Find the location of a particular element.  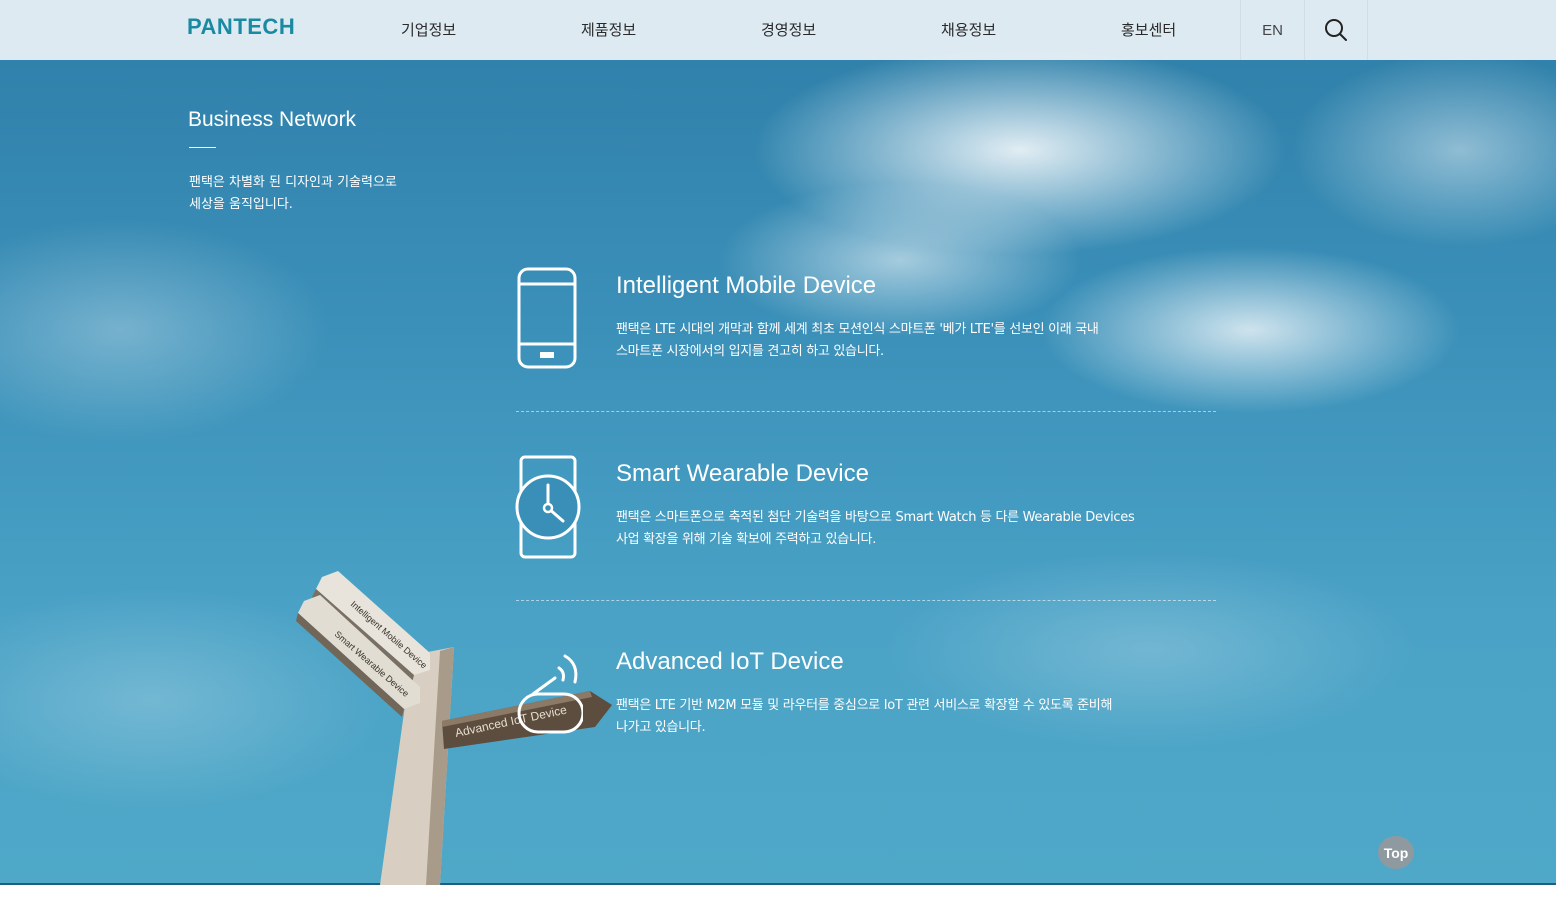

footer-divider is located at coordinates (778, 884).